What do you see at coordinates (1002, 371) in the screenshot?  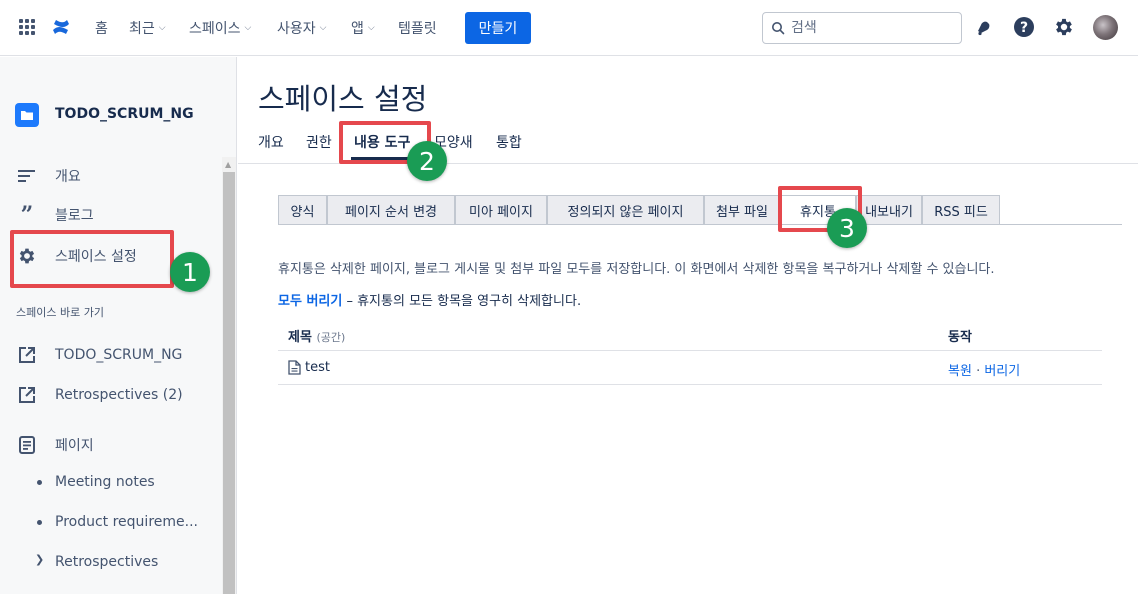 I see `purge-link: 버리기` at bounding box center [1002, 371].